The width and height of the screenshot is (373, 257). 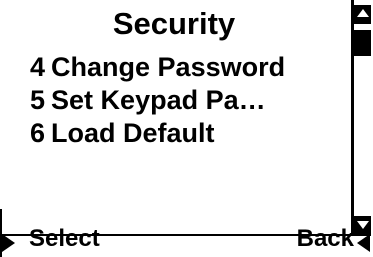 I want to click on select-softkey: Select, so click(x=51, y=238).